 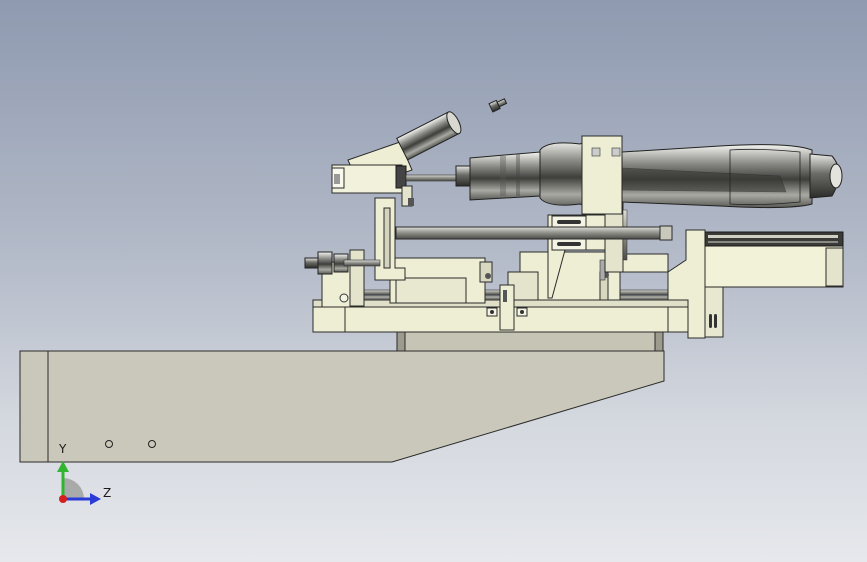 What do you see at coordinates (498, 105) in the screenshot?
I see `loose-screw` at bounding box center [498, 105].